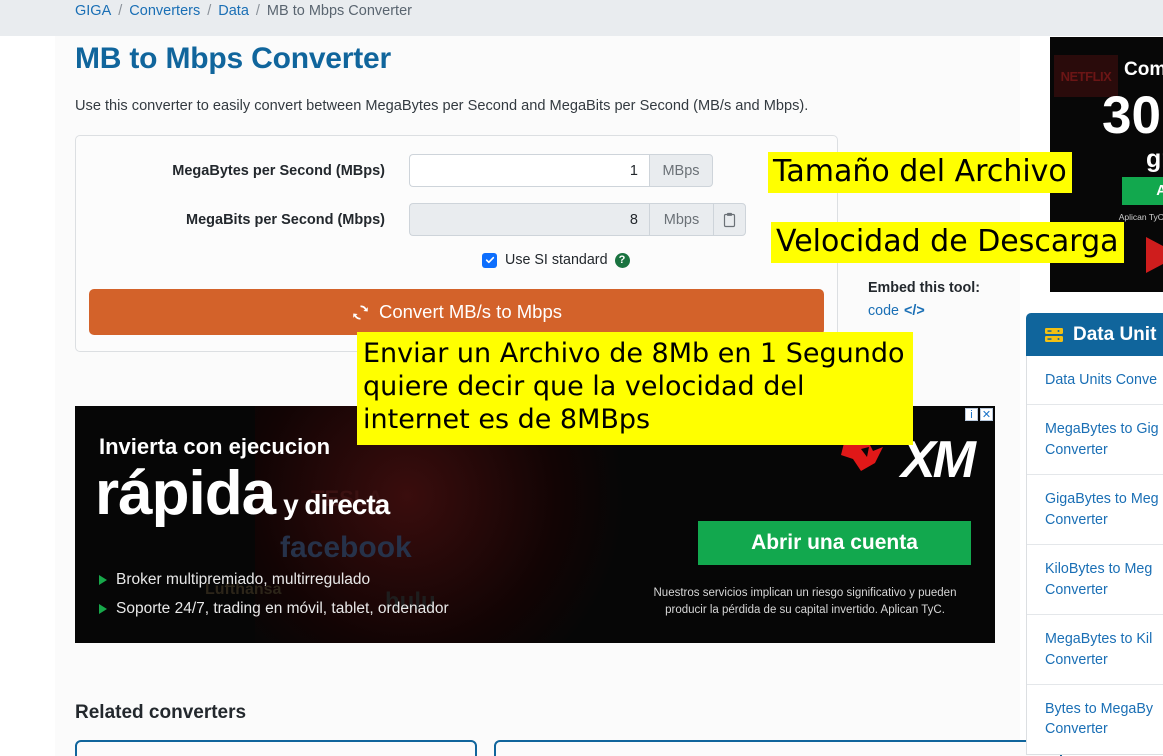  I want to click on breadcrumb-item-current: MB to Mbps Converter, so click(339, 11).